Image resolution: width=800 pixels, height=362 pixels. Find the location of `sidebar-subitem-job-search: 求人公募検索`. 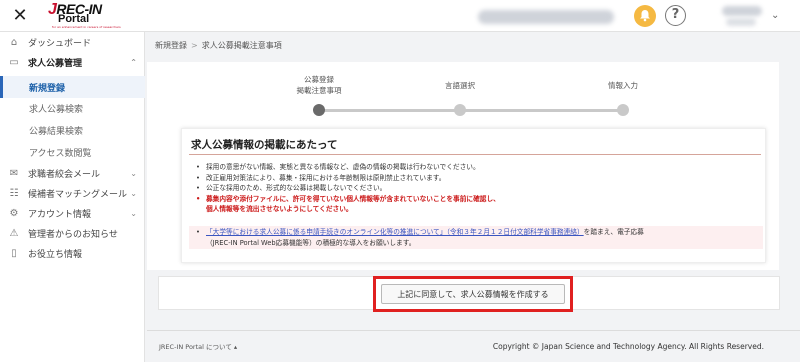

sidebar-subitem-job-search: 求人公募検索 is located at coordinates (72, 108).